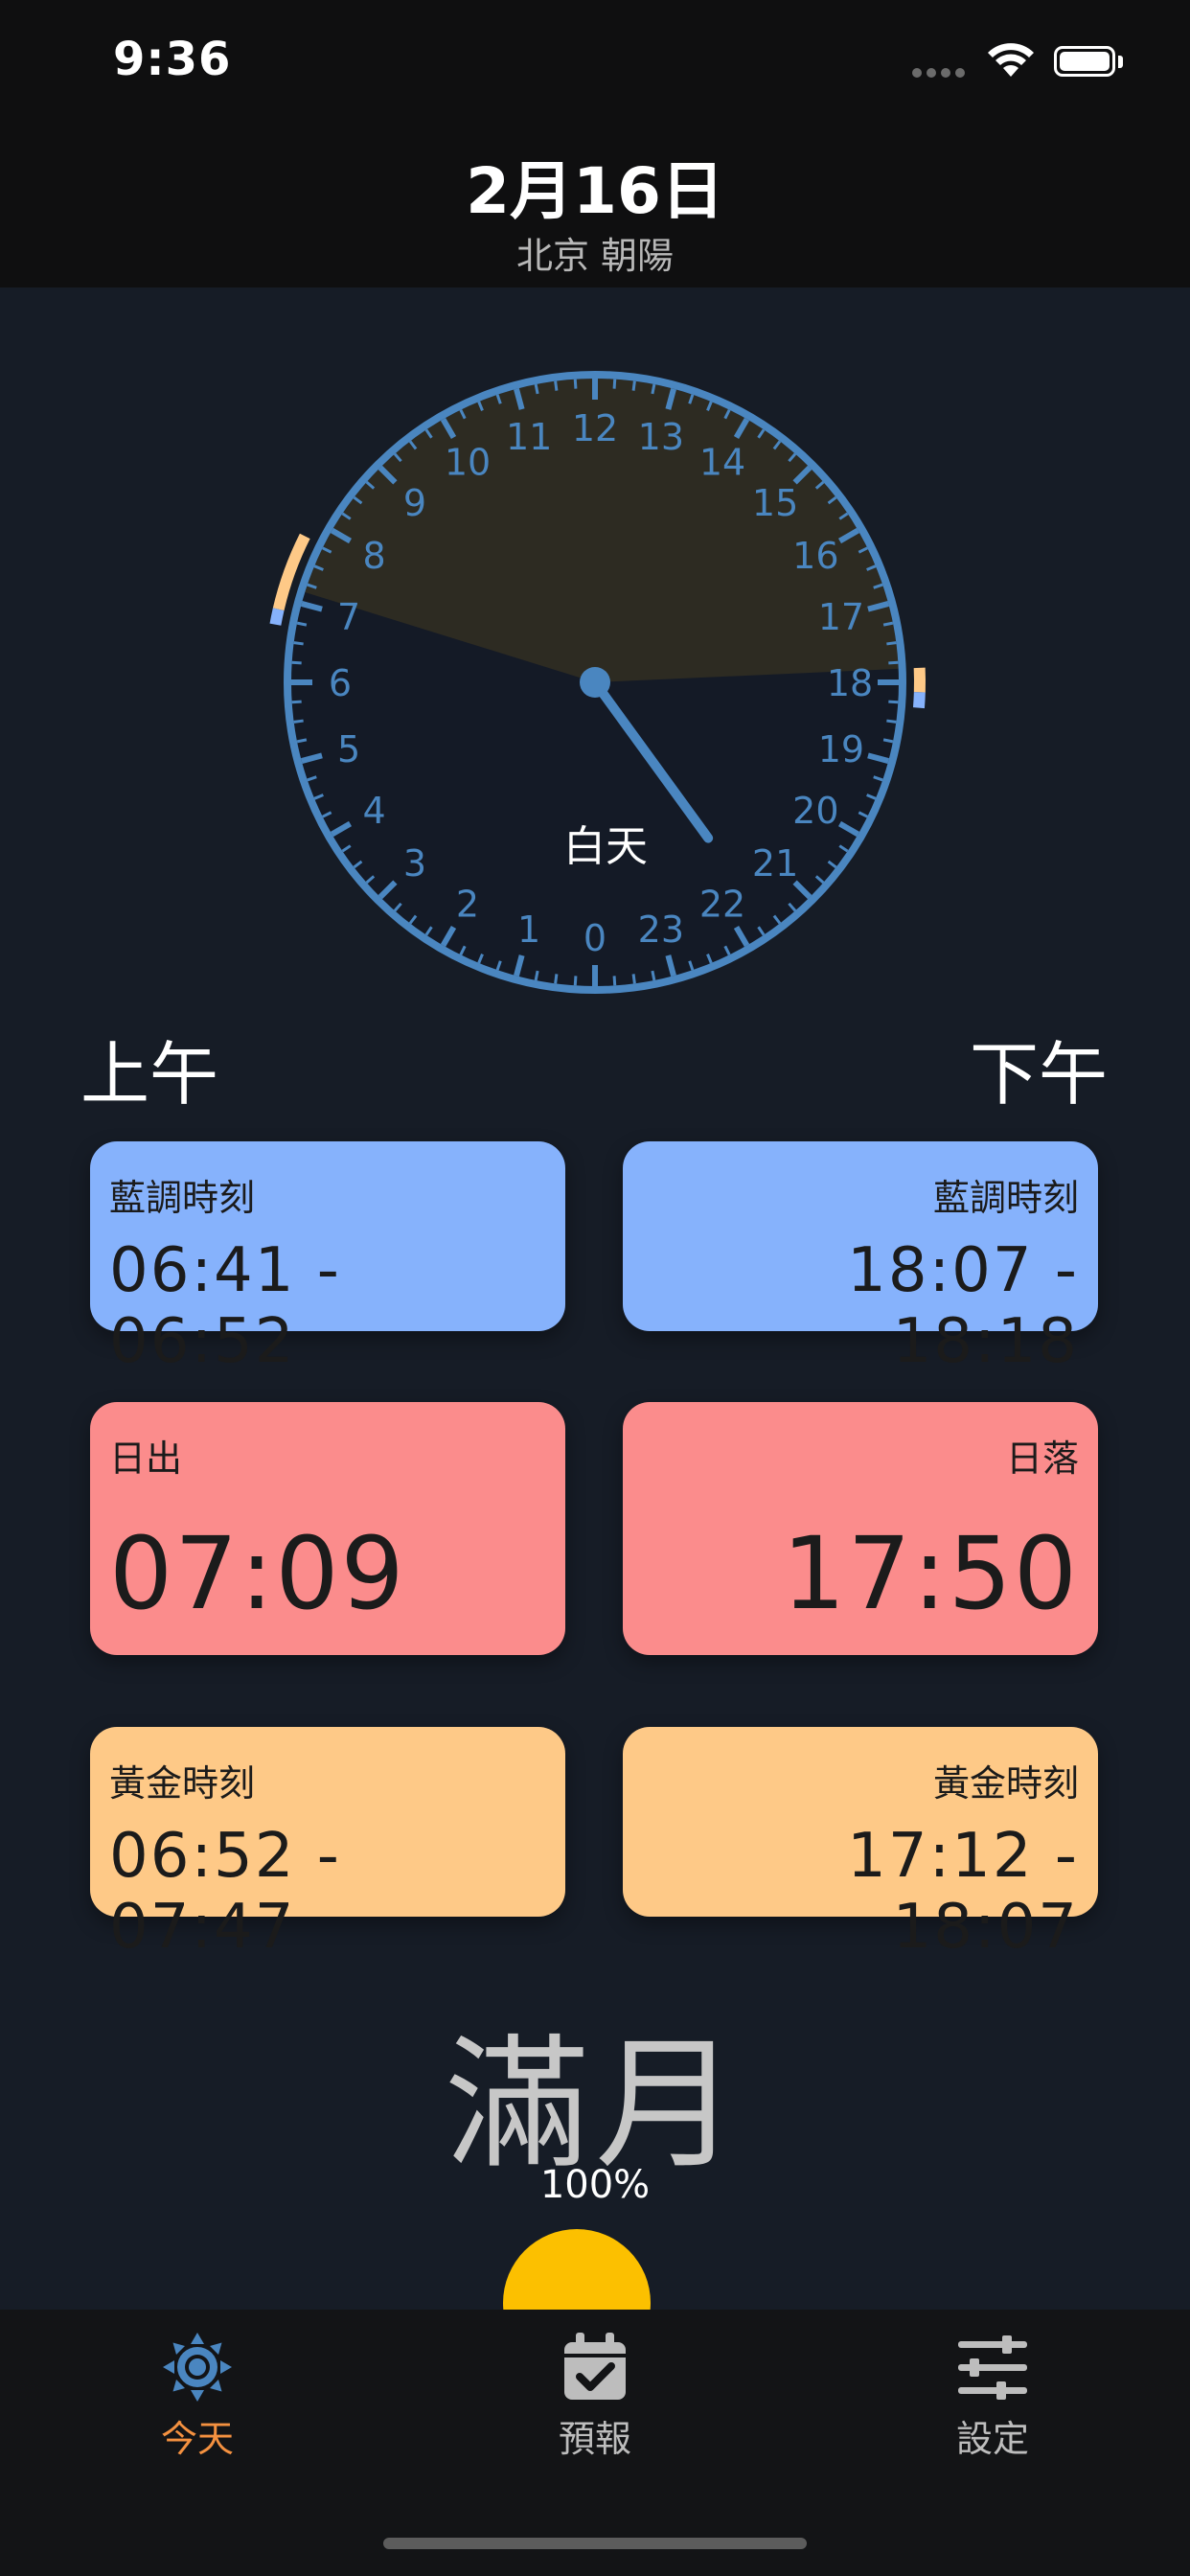  Describe the element at coordinates (529, 437) in the screenshot. I see `dial-hour-label: 11` at that location.